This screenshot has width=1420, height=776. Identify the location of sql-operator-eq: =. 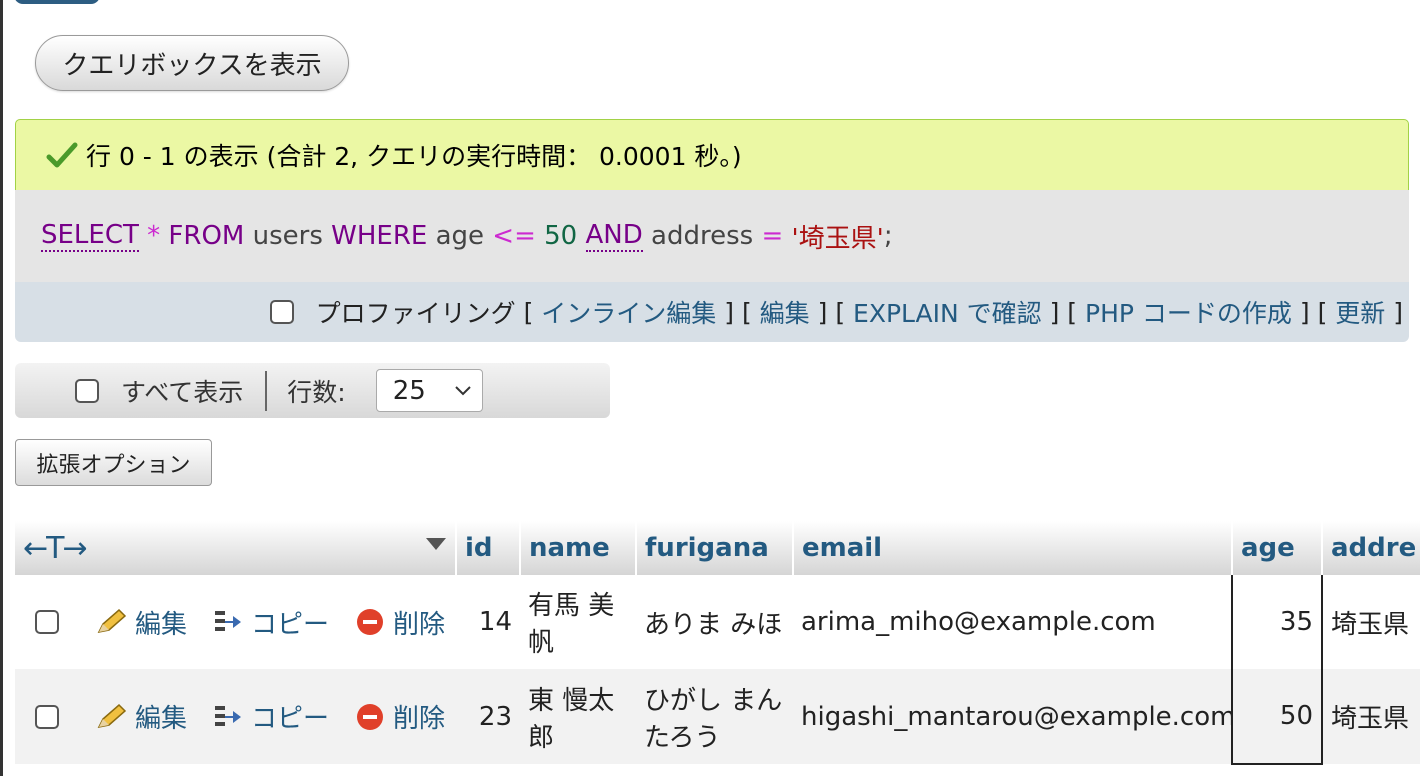
(772, 236).